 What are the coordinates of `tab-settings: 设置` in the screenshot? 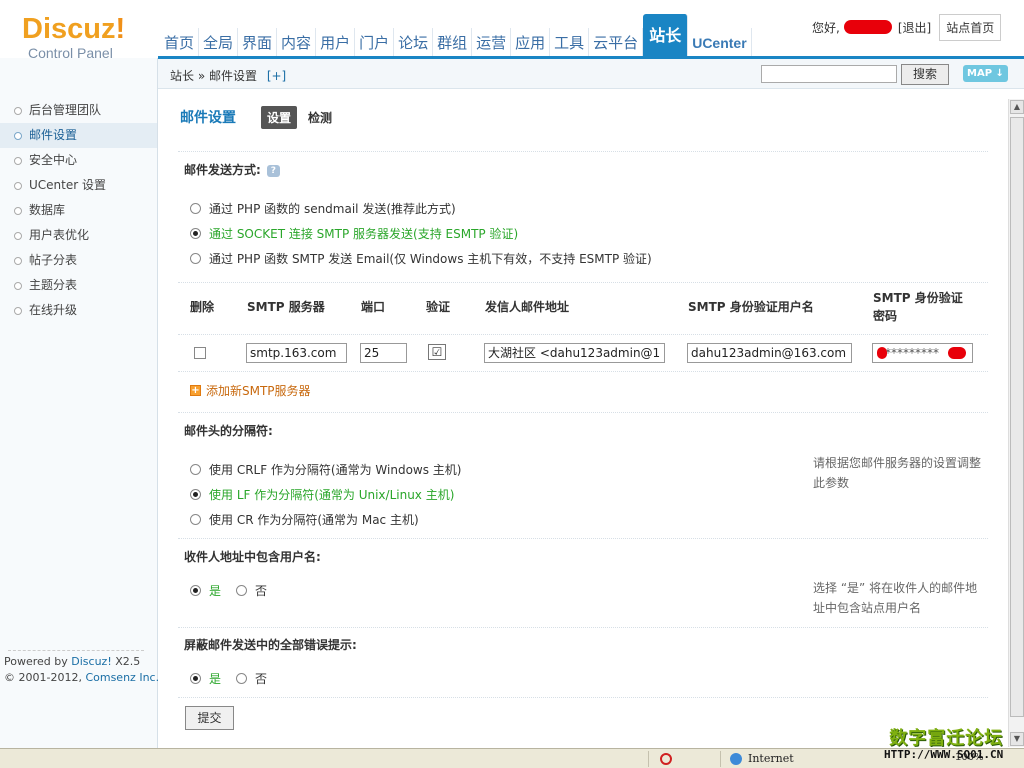 It's located at (279, 117).